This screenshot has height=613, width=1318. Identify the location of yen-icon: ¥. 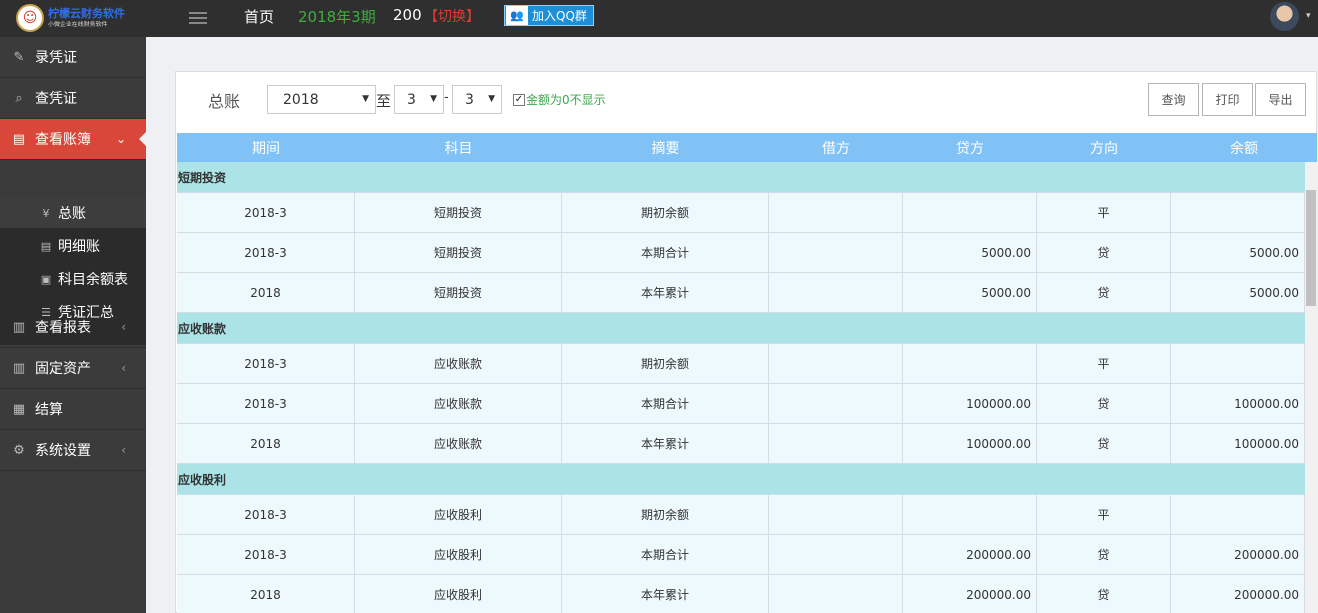
(46, 213).